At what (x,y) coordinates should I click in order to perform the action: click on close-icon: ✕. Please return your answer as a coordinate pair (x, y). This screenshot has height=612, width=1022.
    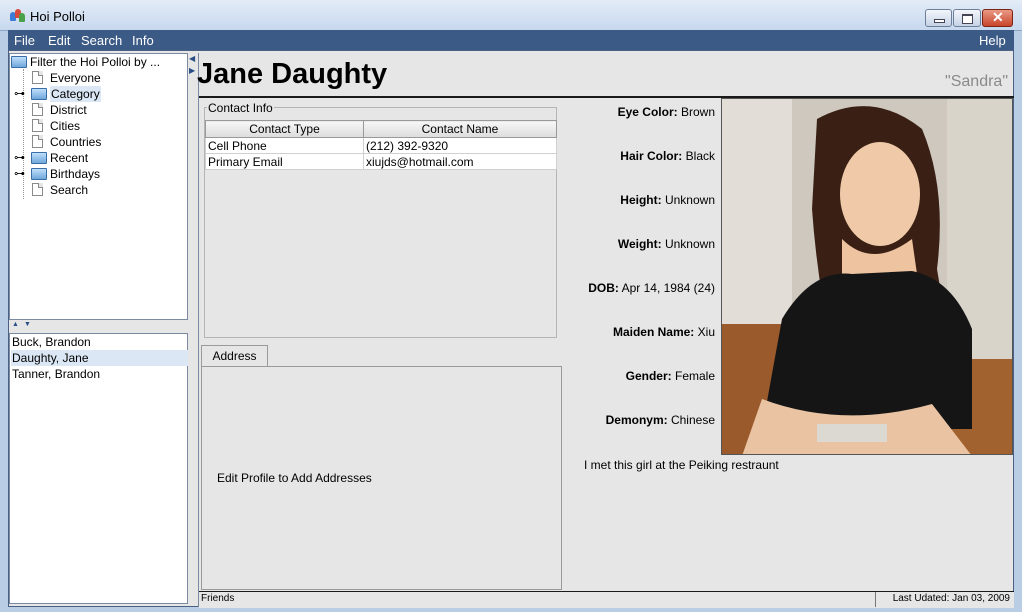
    Looking at the image, I should click on (998, 17).